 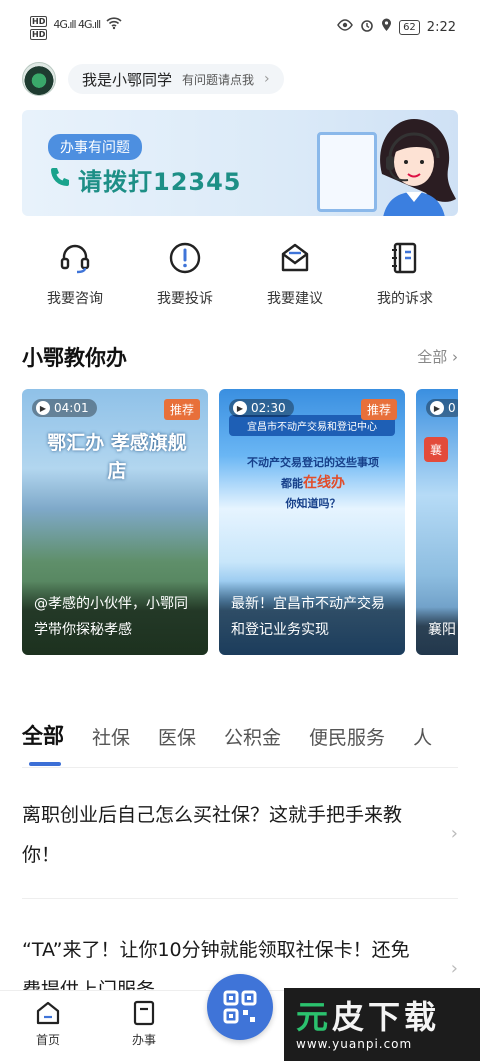 What do you see at coordinates (115, 522) in the screenshot?
I see `video-card: 鄂汇办 孝感旗舰店 ▶ 04:01 推荐 @孝感的小伙伴，小鄂同学带你探秘孝感` at bounding box center [115, 522].